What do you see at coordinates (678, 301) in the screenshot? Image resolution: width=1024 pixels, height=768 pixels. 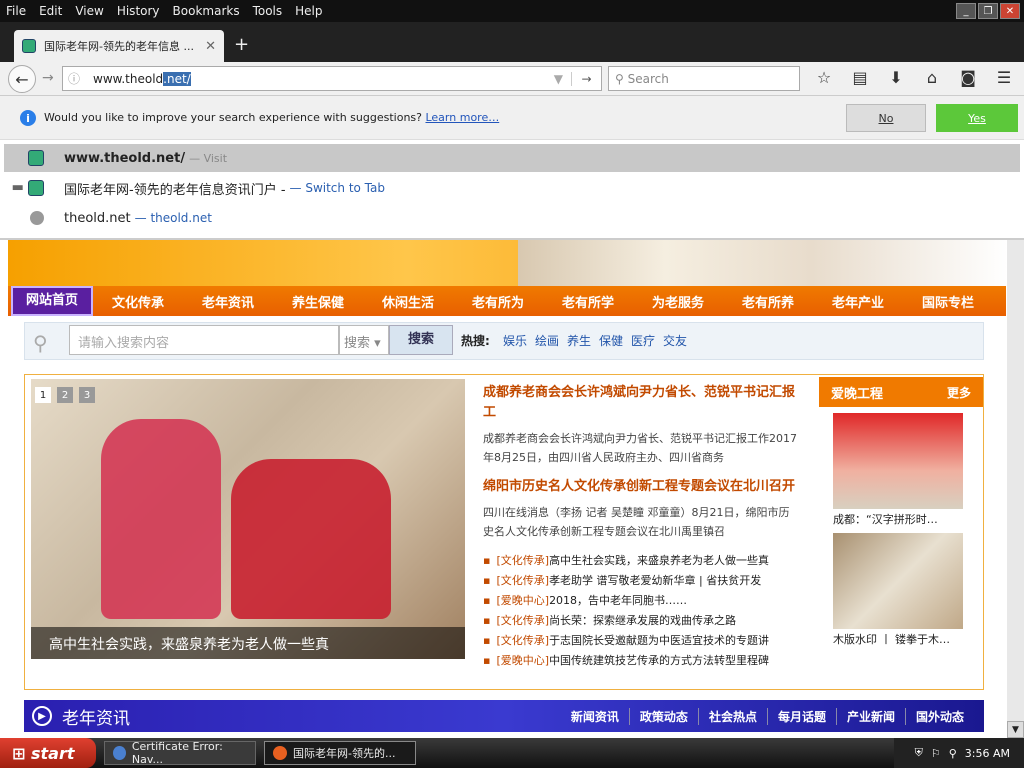 I see `nav-item: 为老服务` at bounding box center [678, 301].